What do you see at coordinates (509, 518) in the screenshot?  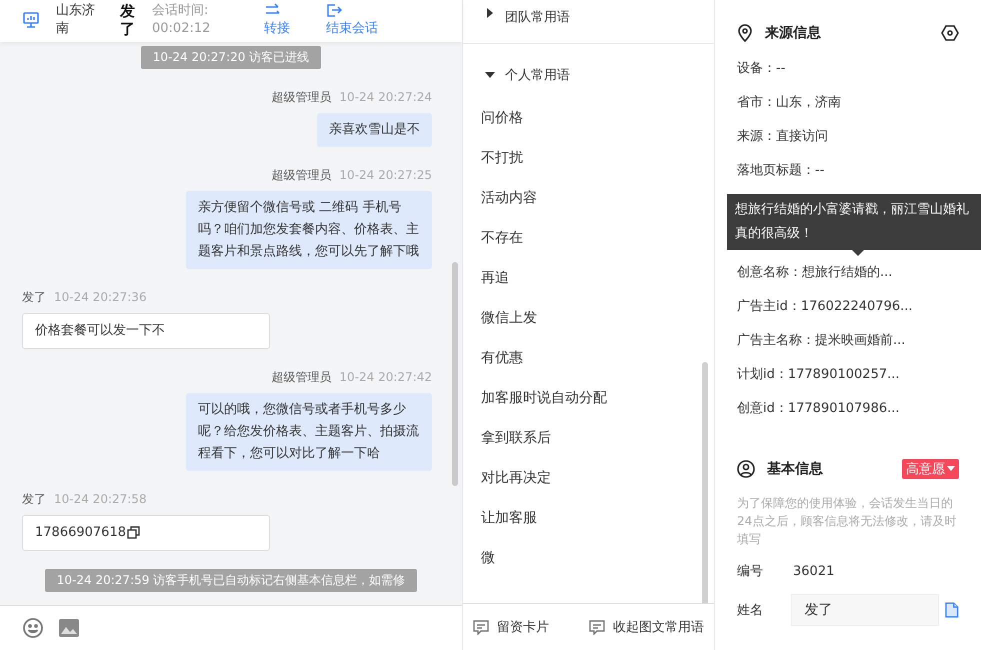 I see `phrase-item: 让加客服` at bounding box center [509, 518].